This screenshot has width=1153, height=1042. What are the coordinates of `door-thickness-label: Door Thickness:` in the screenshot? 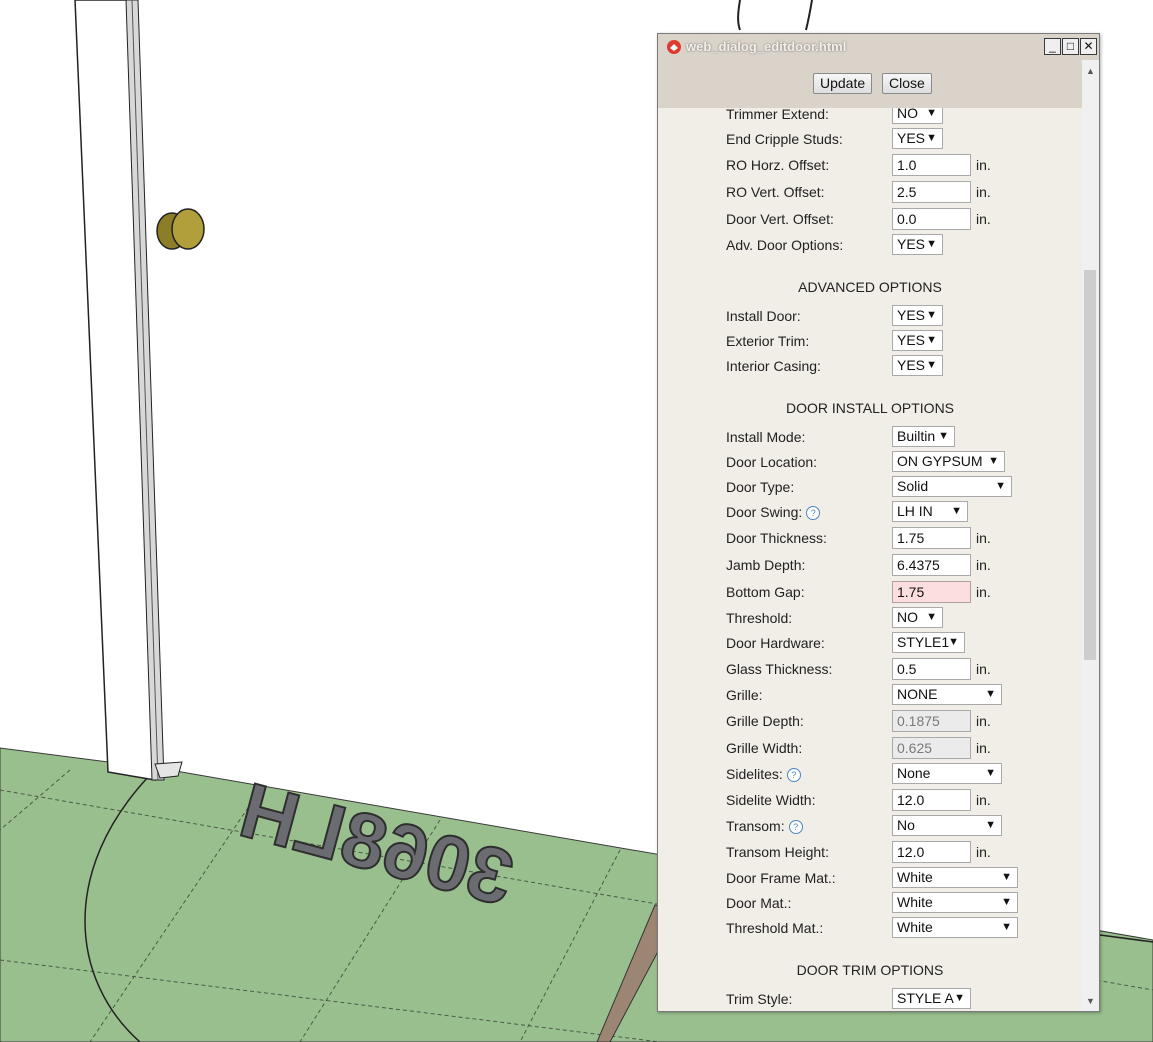 It's located at (776, 538).